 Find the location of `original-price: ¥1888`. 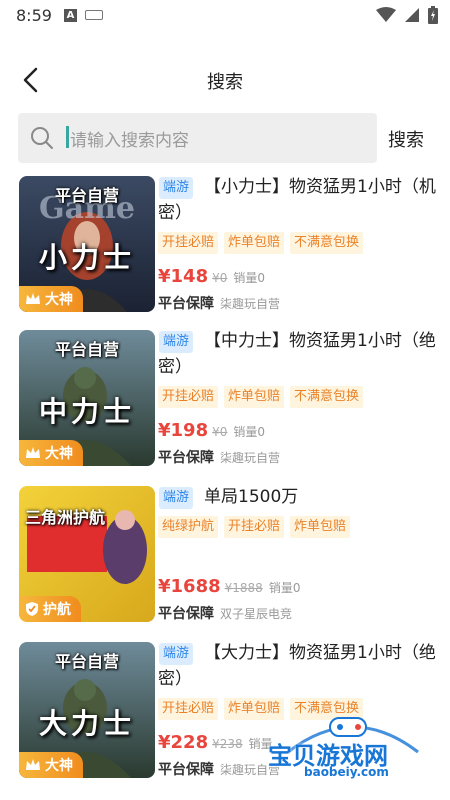

original-price: ¥1888 is located at coordinates (243, 588).